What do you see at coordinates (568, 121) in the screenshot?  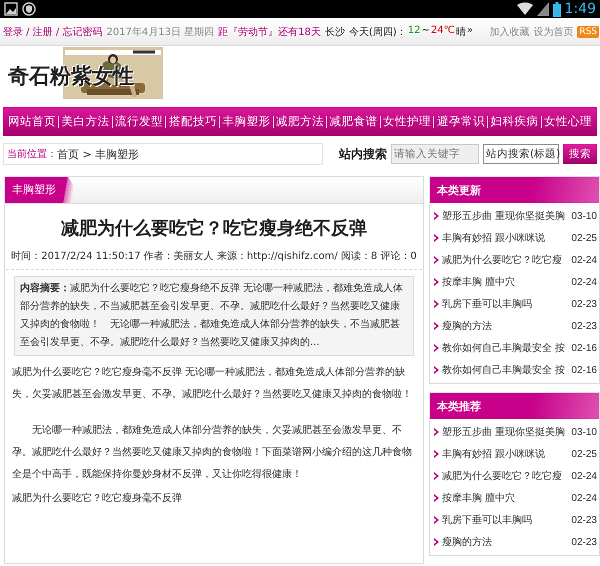 I see `nav-link: 女性心理` at bounding box center [568, 121].